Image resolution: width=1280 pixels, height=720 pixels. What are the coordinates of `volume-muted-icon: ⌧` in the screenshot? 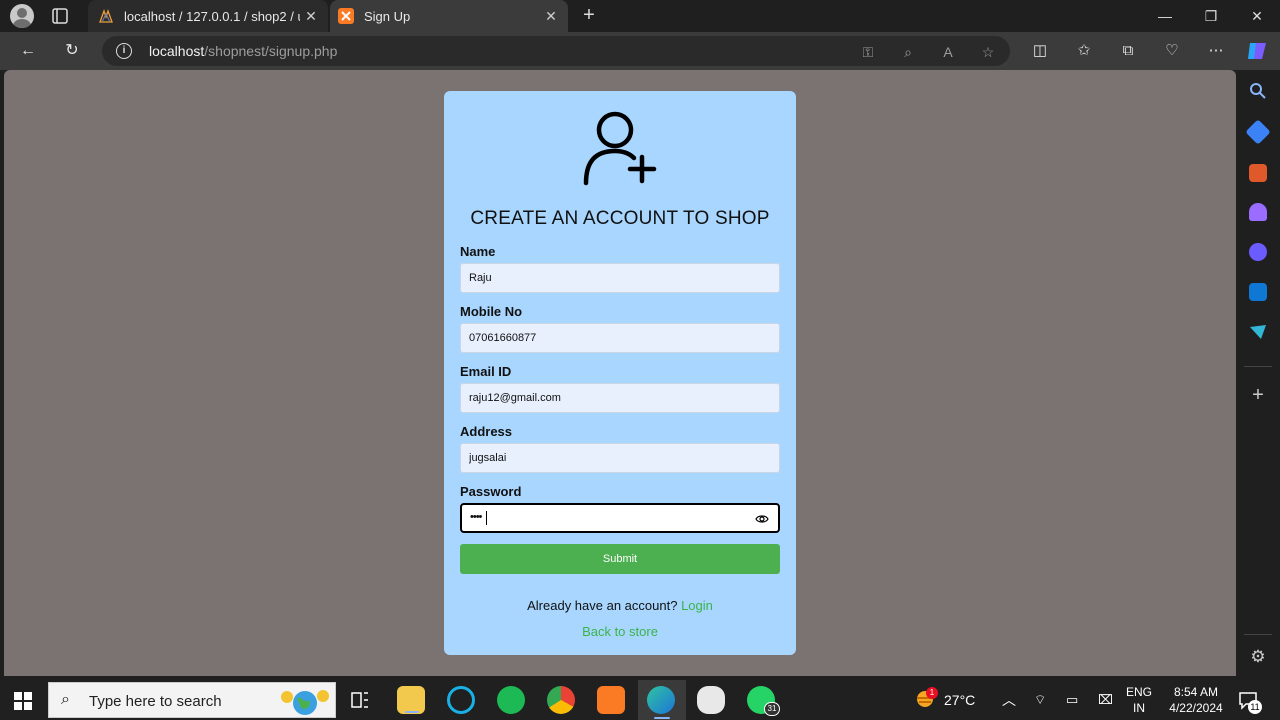 It's located at (1105, 706).